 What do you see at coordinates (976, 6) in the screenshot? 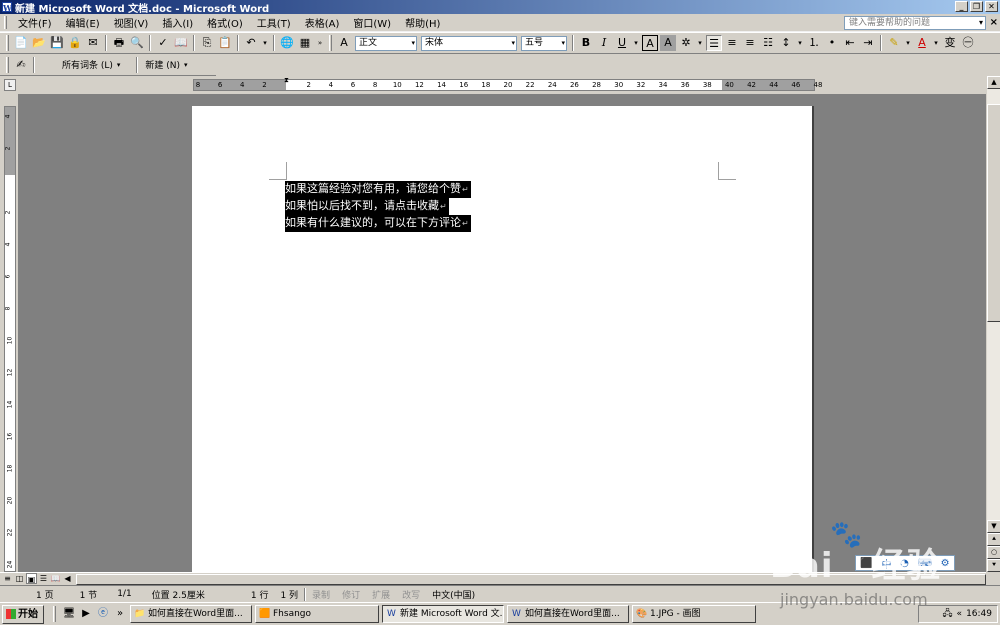
I see `restore-button: ❐` at bounding box center [976, 6].